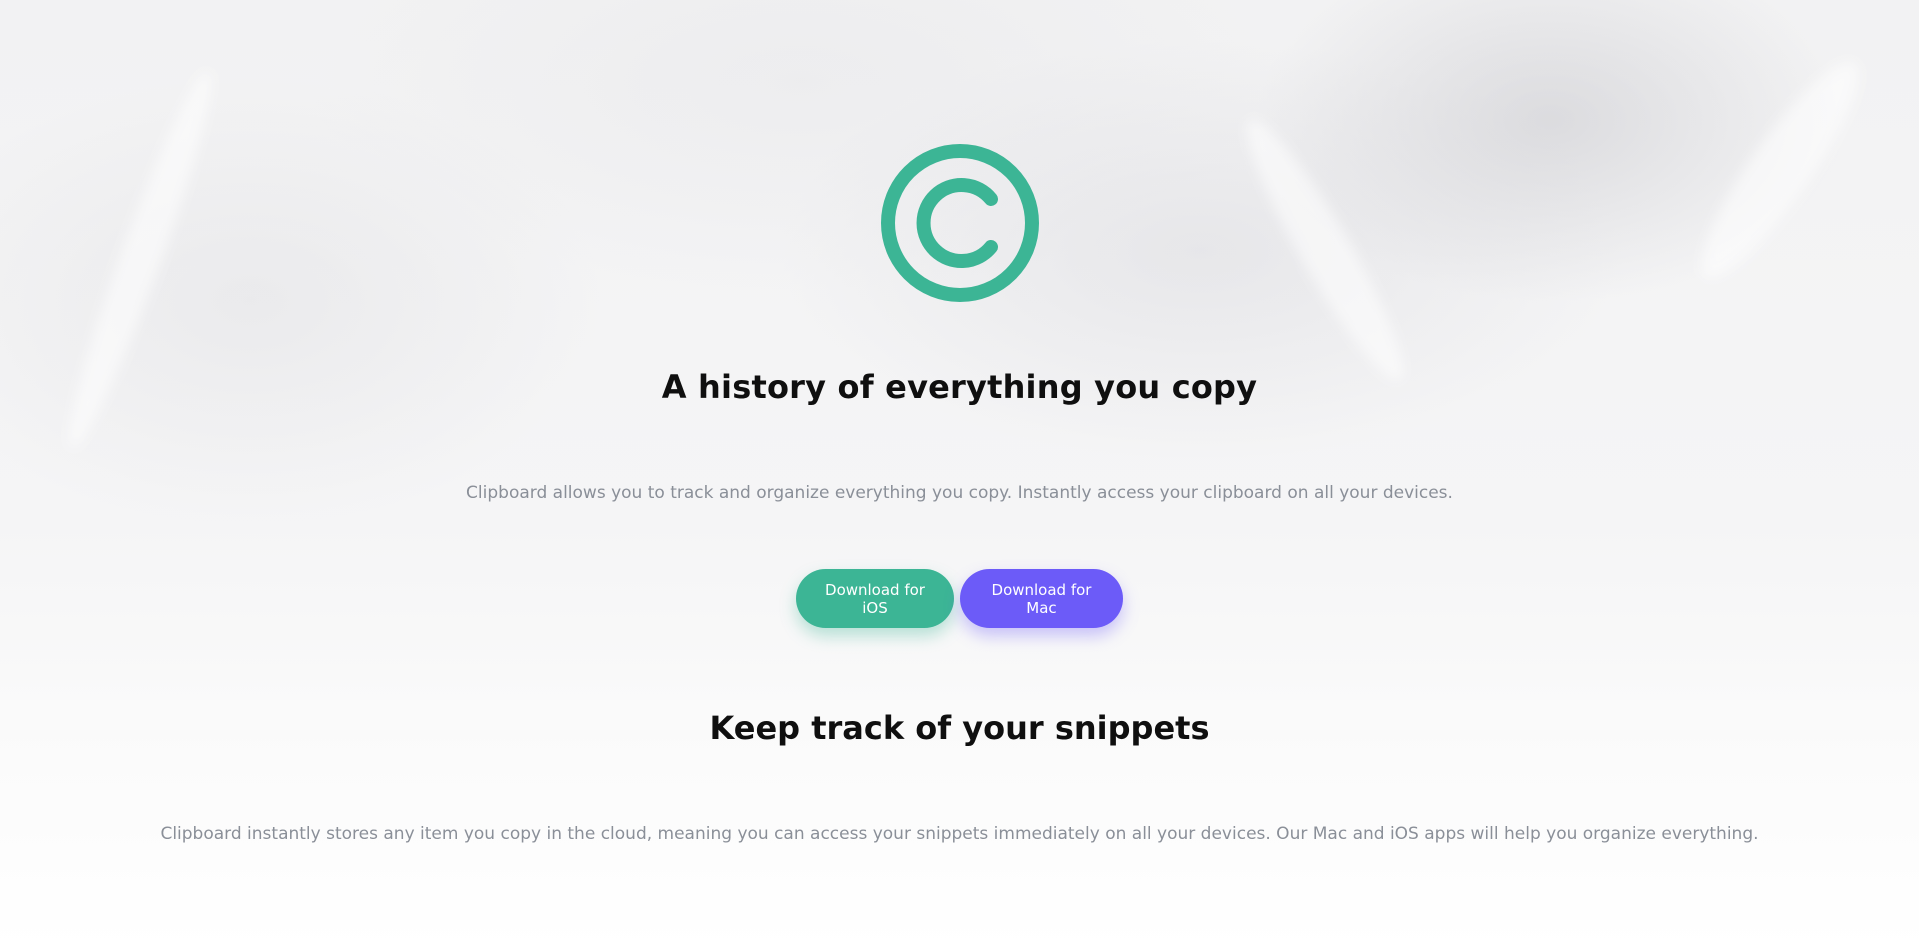  I want to click on copyright-c-logo-icon, so click(960, 223).